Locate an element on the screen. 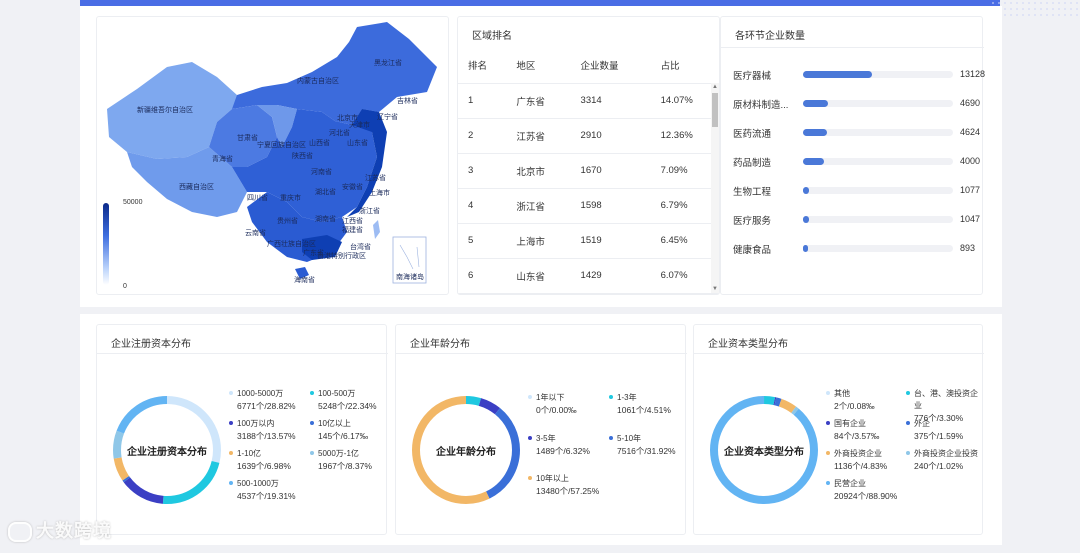  legend-value: 1489个/6.32% is located at coordinates (563, 451).